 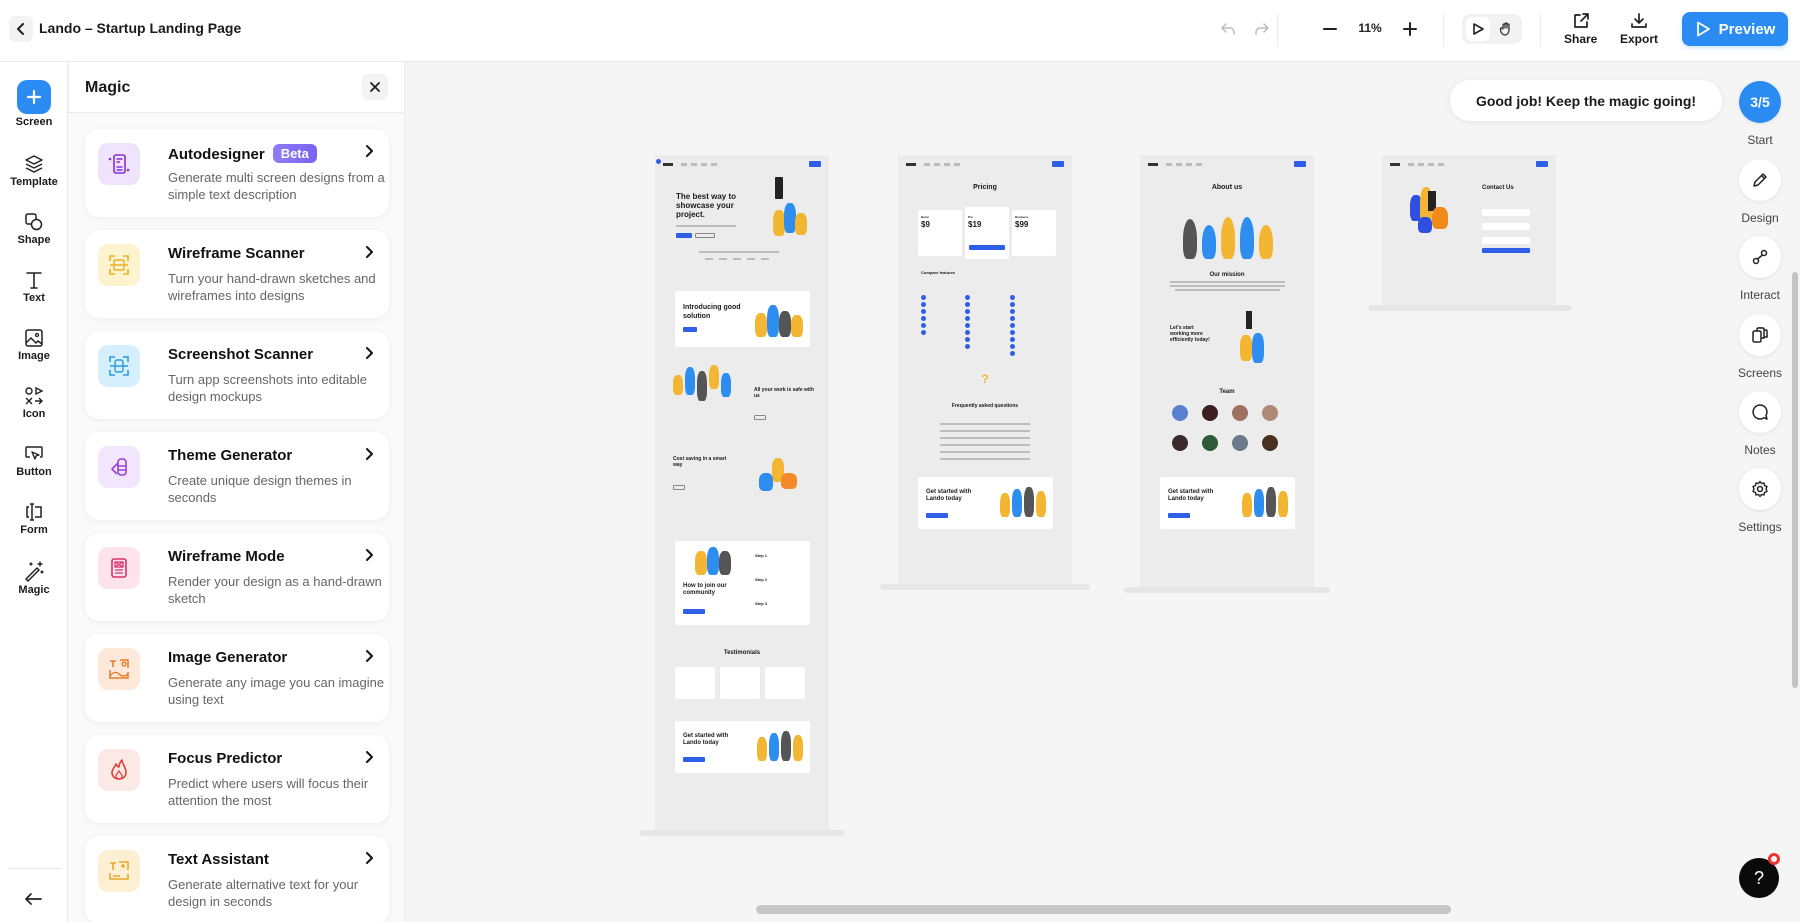 What do you see at coordinates (1410, 29) in the screenshot?
I see `zoom-in-button` at bounding box center [1410, 29].